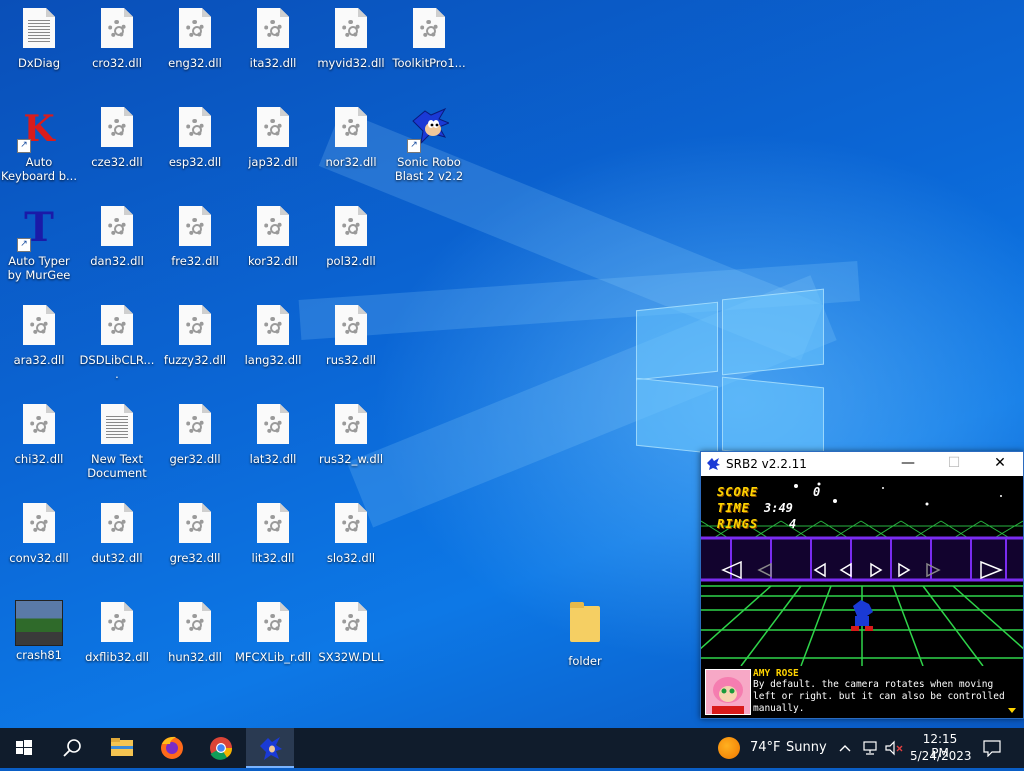 This screenshot has height=771, width=1024. Describe the element at coordinates (273, 138) in the screenshot. I see `desktop-icon-jap32: jap32.dll` at that location.